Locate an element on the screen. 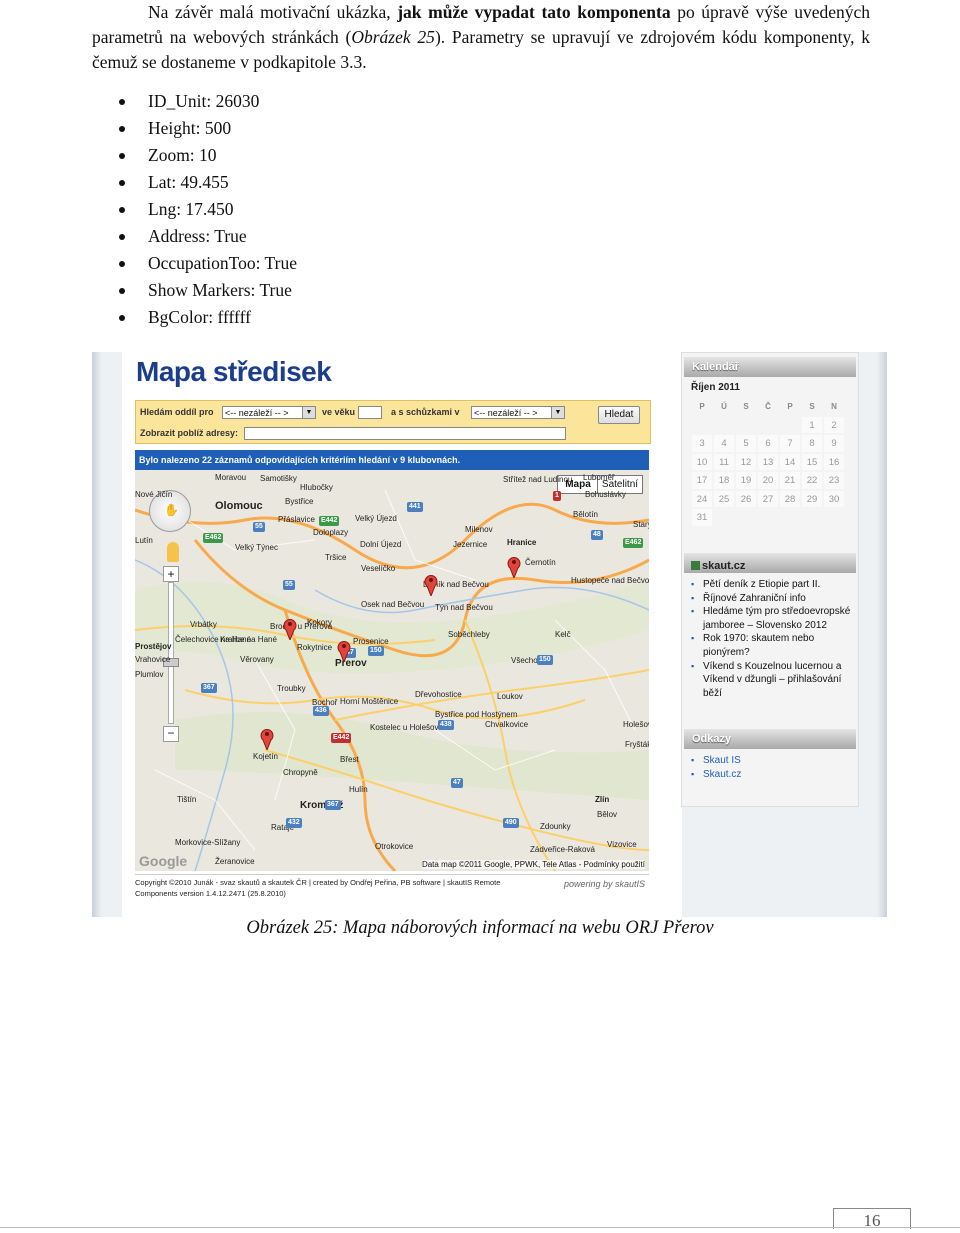 The width and height of the screenshot is (960, 1233). news-link: Rok 1970: skautem nebo pionýrem? is located at coordinates (758, 645).